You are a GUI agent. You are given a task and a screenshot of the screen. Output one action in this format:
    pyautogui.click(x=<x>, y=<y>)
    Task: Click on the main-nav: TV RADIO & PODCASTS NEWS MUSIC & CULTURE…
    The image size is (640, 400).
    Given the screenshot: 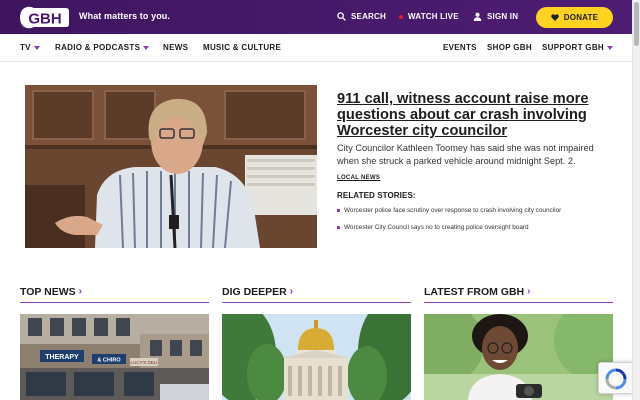 What is the action you would take?
    pyautogui.click(x=316, y=48)
    